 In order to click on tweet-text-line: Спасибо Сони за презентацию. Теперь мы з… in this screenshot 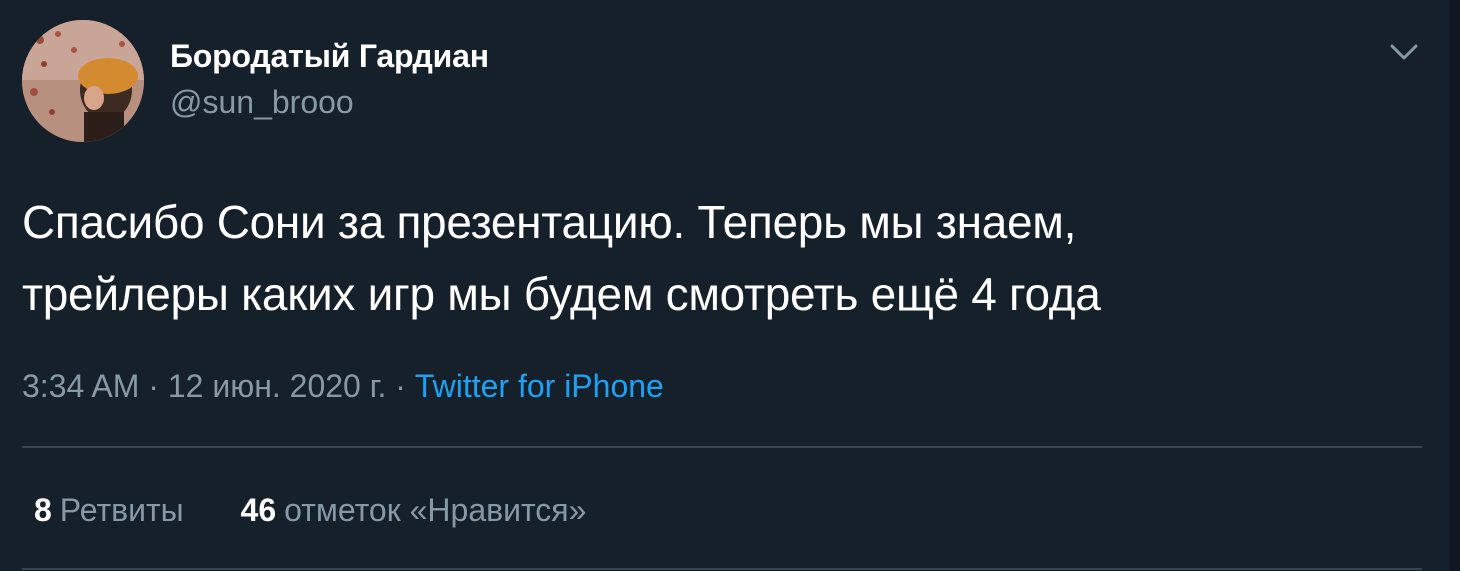, I will do `click(549, 222)`.